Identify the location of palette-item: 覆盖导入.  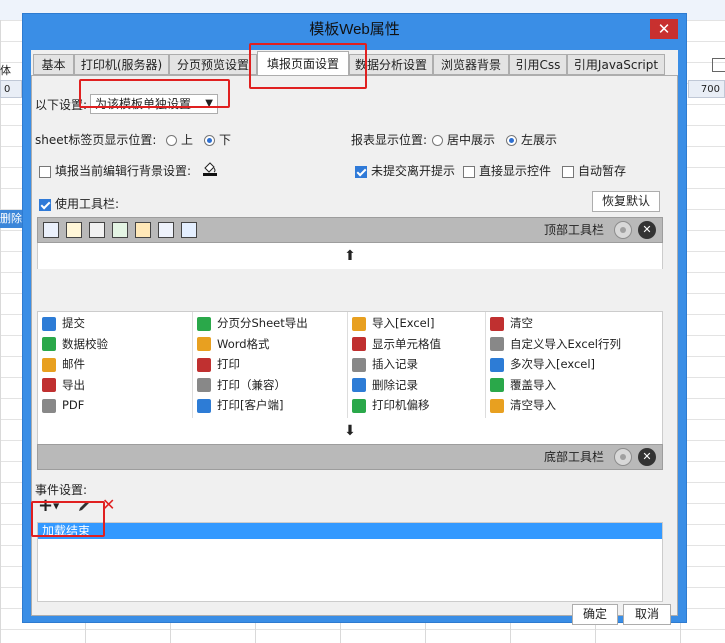
(575, 385).